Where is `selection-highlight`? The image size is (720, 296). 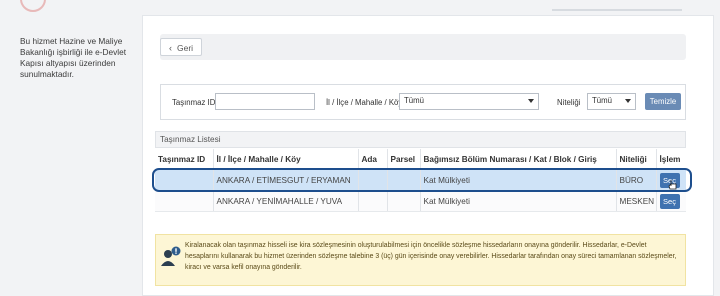
selection-highlight is located at coordinates (422, 180).